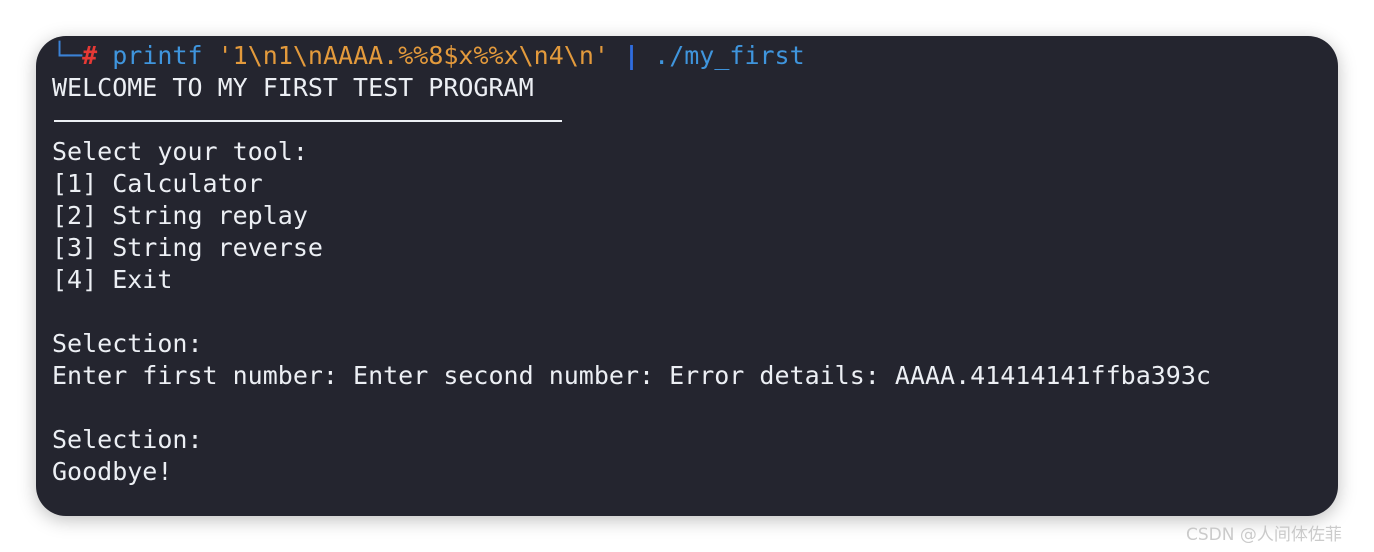  What do you see at coordinates (112, 471) in the screenshot?
I see `output-line: Goodbye!` at bounding box center [112, 471].